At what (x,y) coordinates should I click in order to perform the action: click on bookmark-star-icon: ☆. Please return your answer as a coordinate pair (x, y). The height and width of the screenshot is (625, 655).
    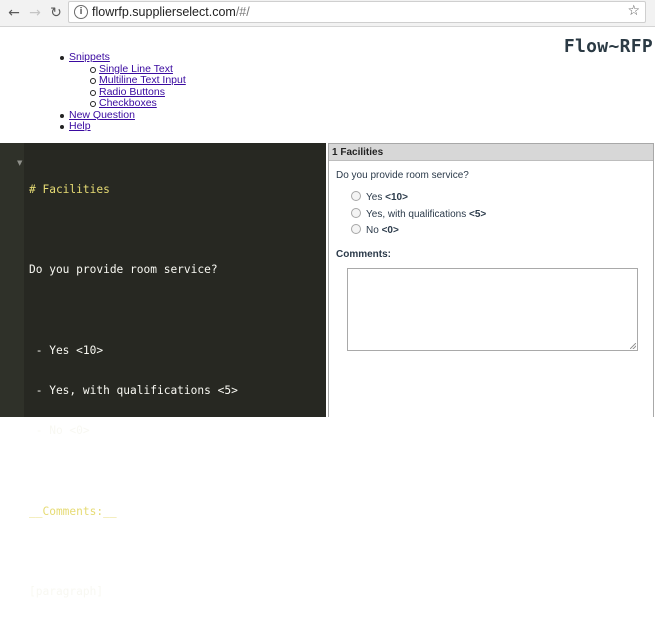
    Looking at the image, I should click on (633, 11).